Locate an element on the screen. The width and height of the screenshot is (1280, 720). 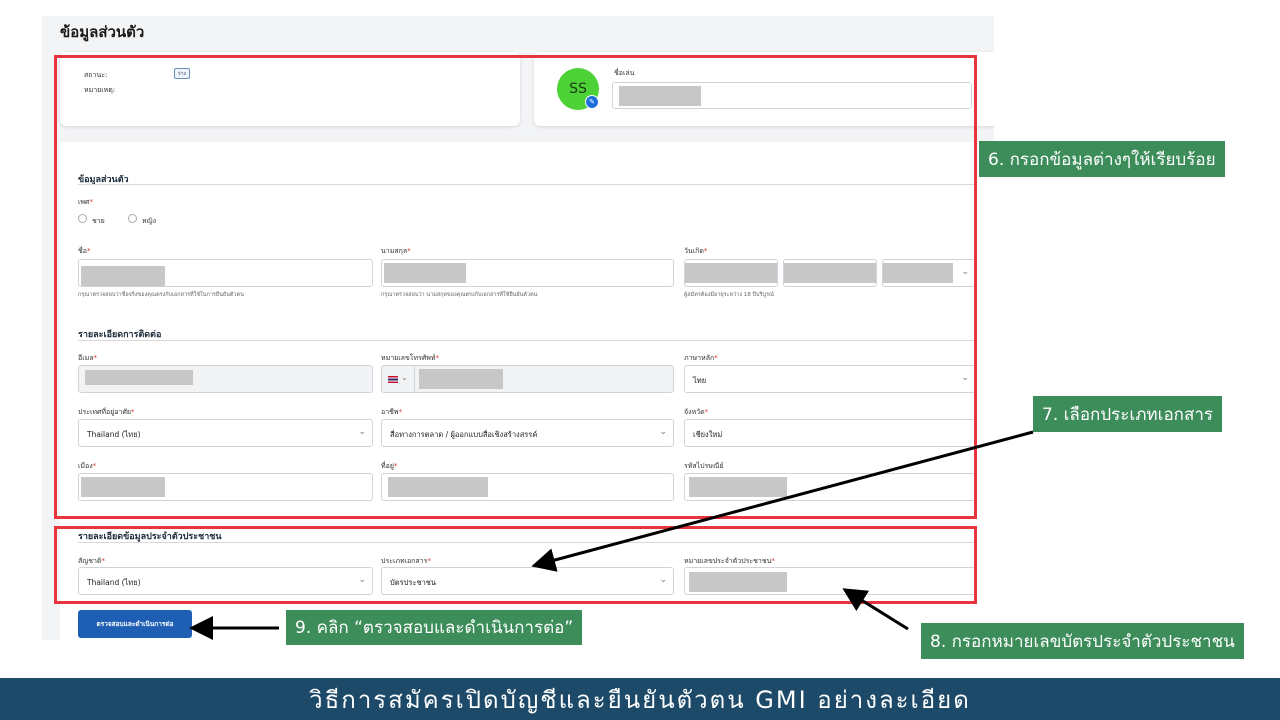
arrow-step8 is located at coordinates (875, 609).